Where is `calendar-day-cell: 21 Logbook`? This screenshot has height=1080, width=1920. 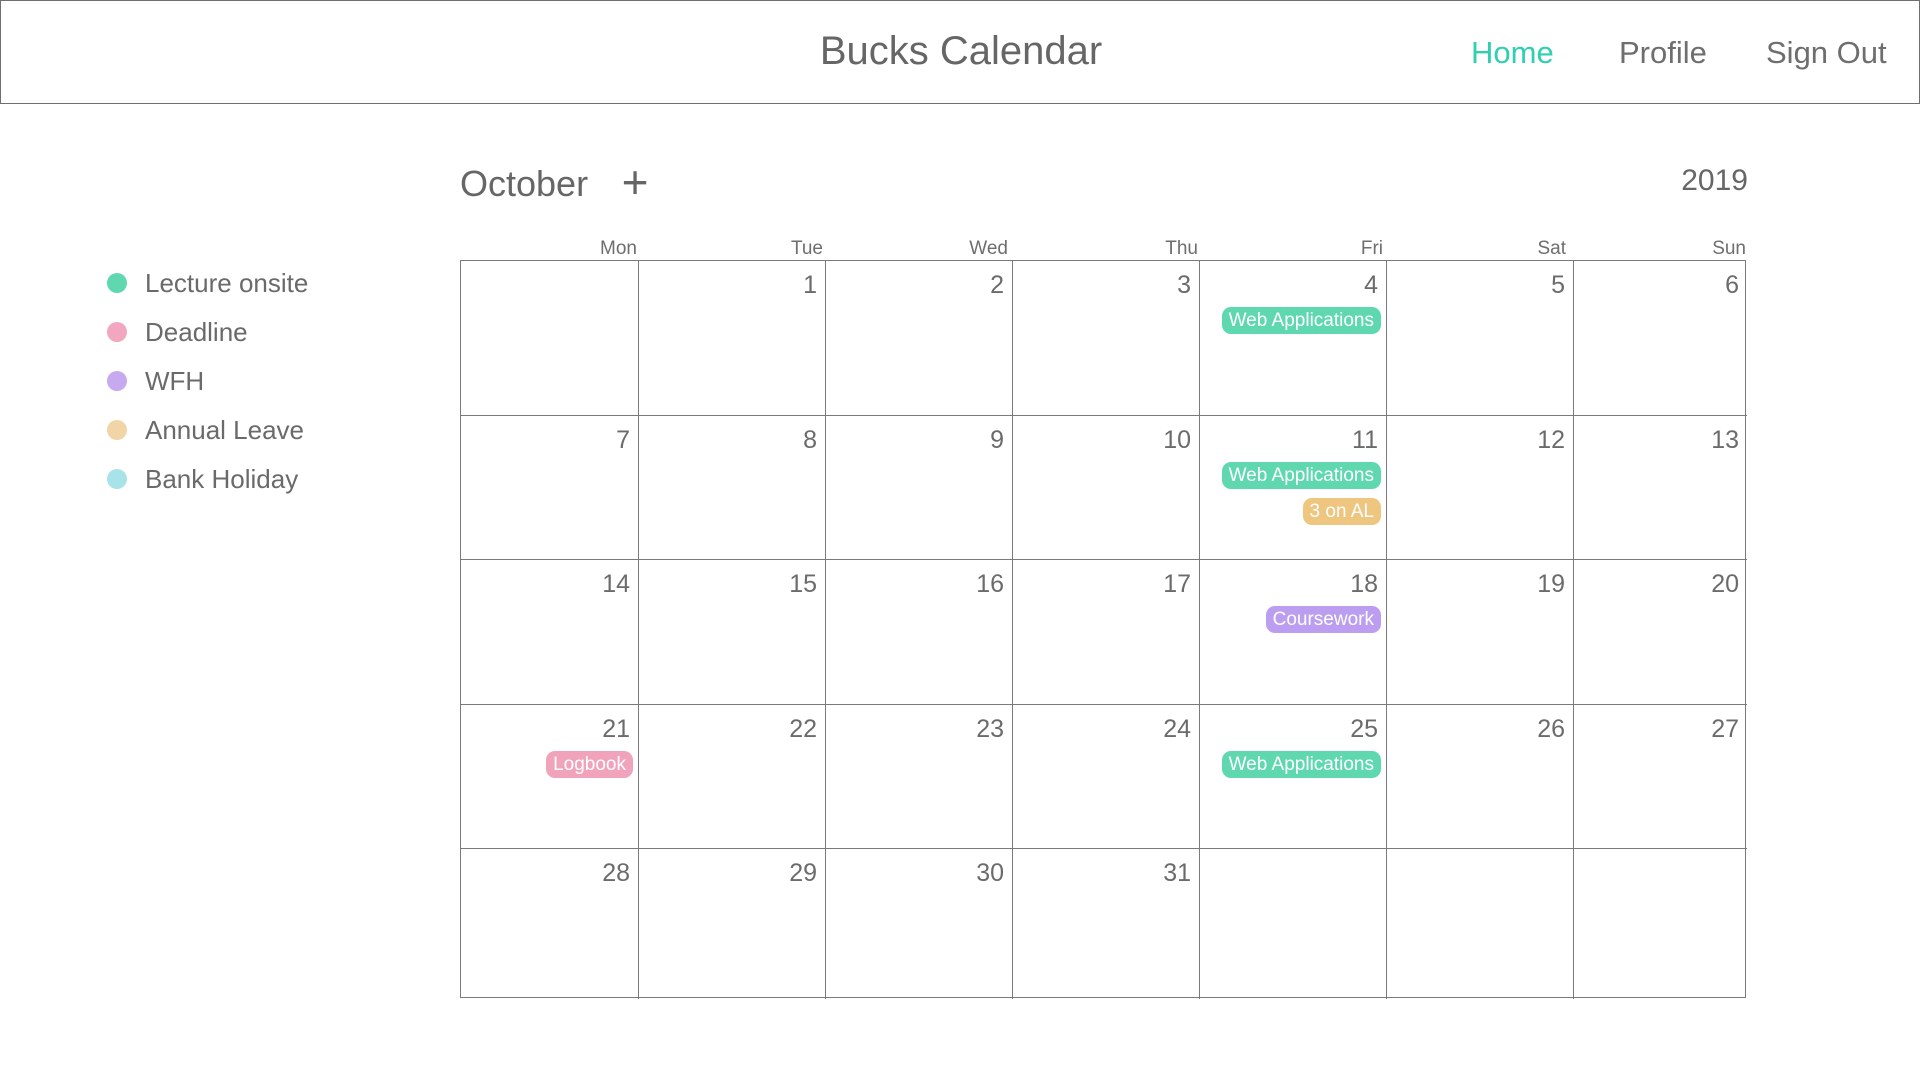
calendar-day-cell: 21 Logbook is located at coordinates (549, 776).